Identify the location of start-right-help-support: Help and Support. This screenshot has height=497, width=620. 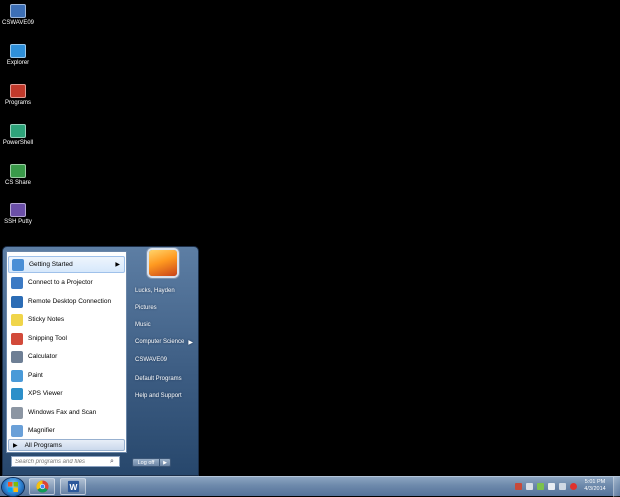
(164, 396).